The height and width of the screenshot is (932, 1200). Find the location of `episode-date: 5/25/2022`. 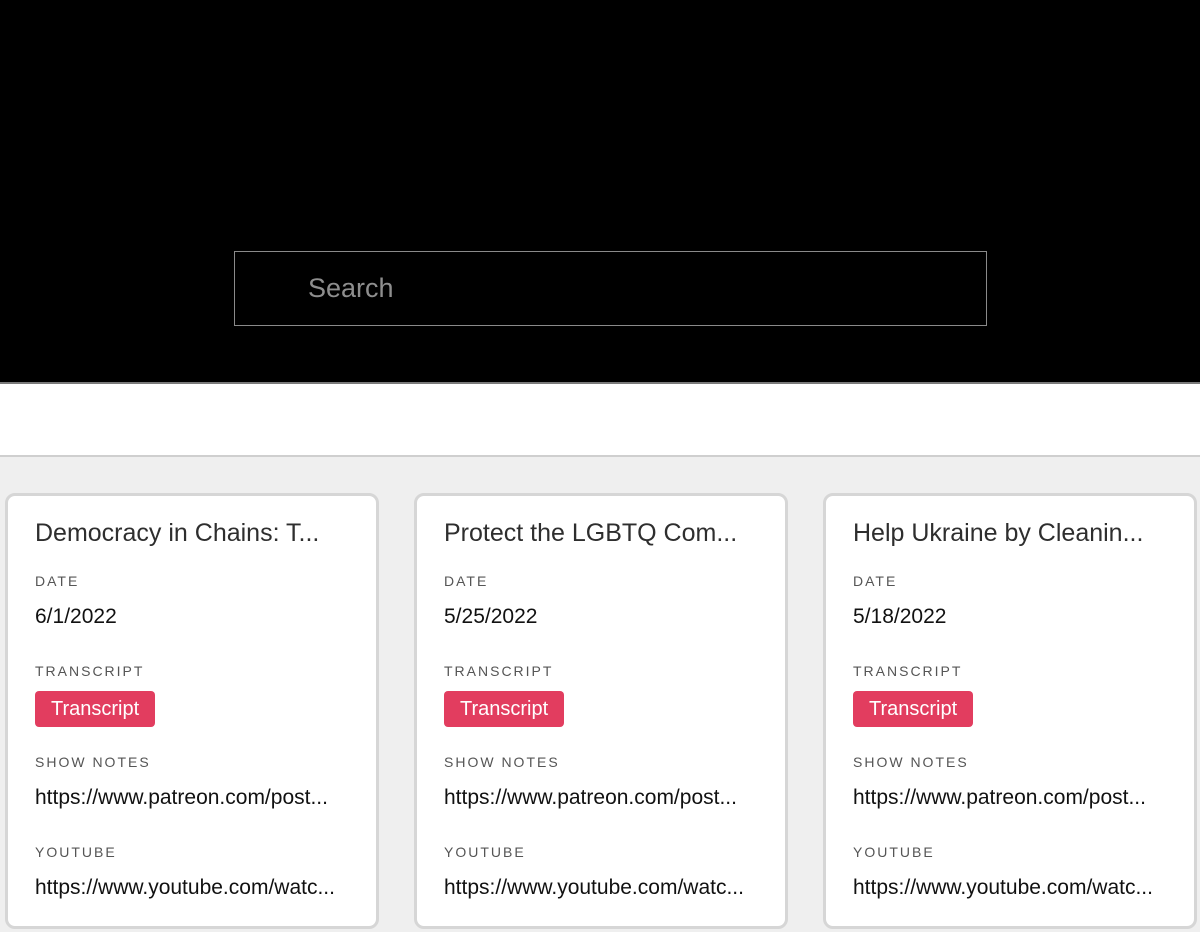

episode-date: 5/25/2022 is located at coordinates (491, 616).